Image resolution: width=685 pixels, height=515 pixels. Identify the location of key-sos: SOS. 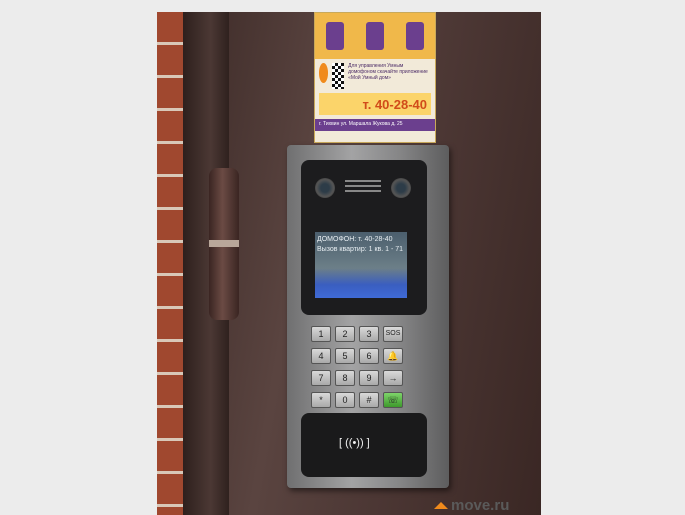
(393, 334).